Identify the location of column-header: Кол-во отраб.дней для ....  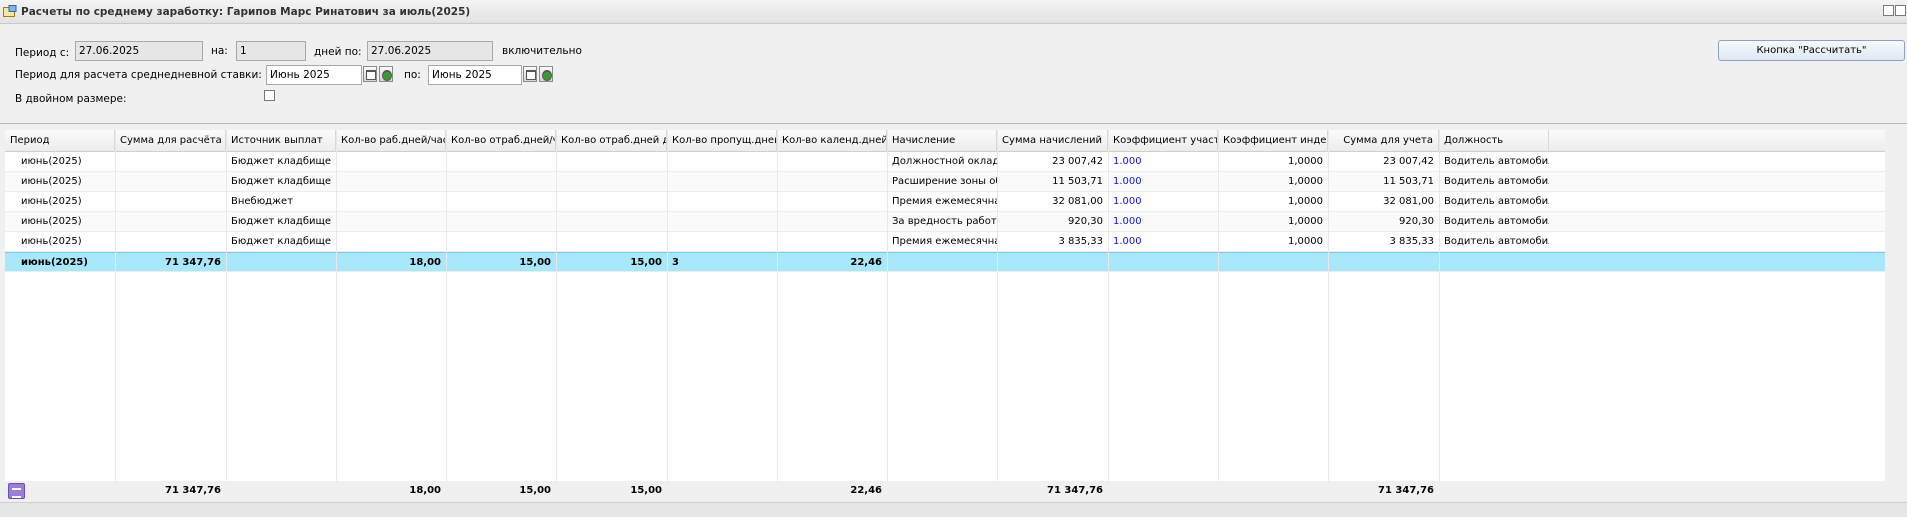
(611, 141).